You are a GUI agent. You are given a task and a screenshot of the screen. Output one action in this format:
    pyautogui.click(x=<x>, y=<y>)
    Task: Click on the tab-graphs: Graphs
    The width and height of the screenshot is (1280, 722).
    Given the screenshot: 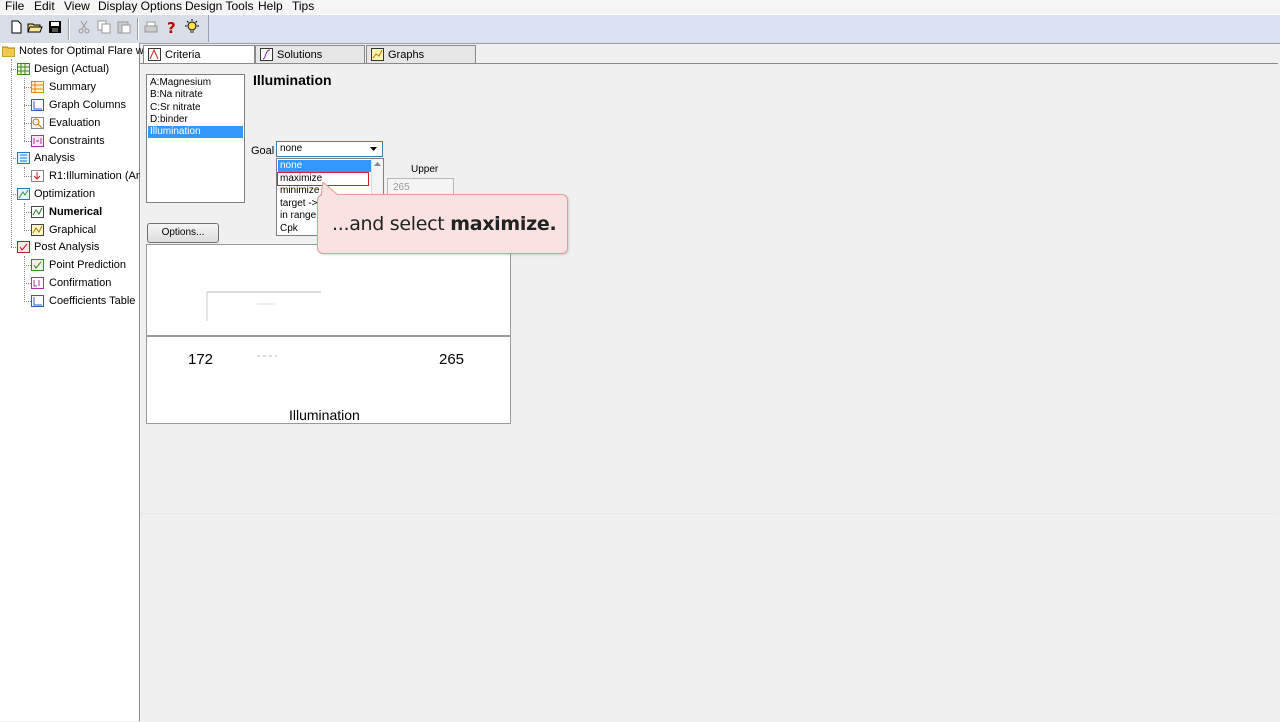 What is the action you would take?
    pyautogui.click(x=421, y=55)
    